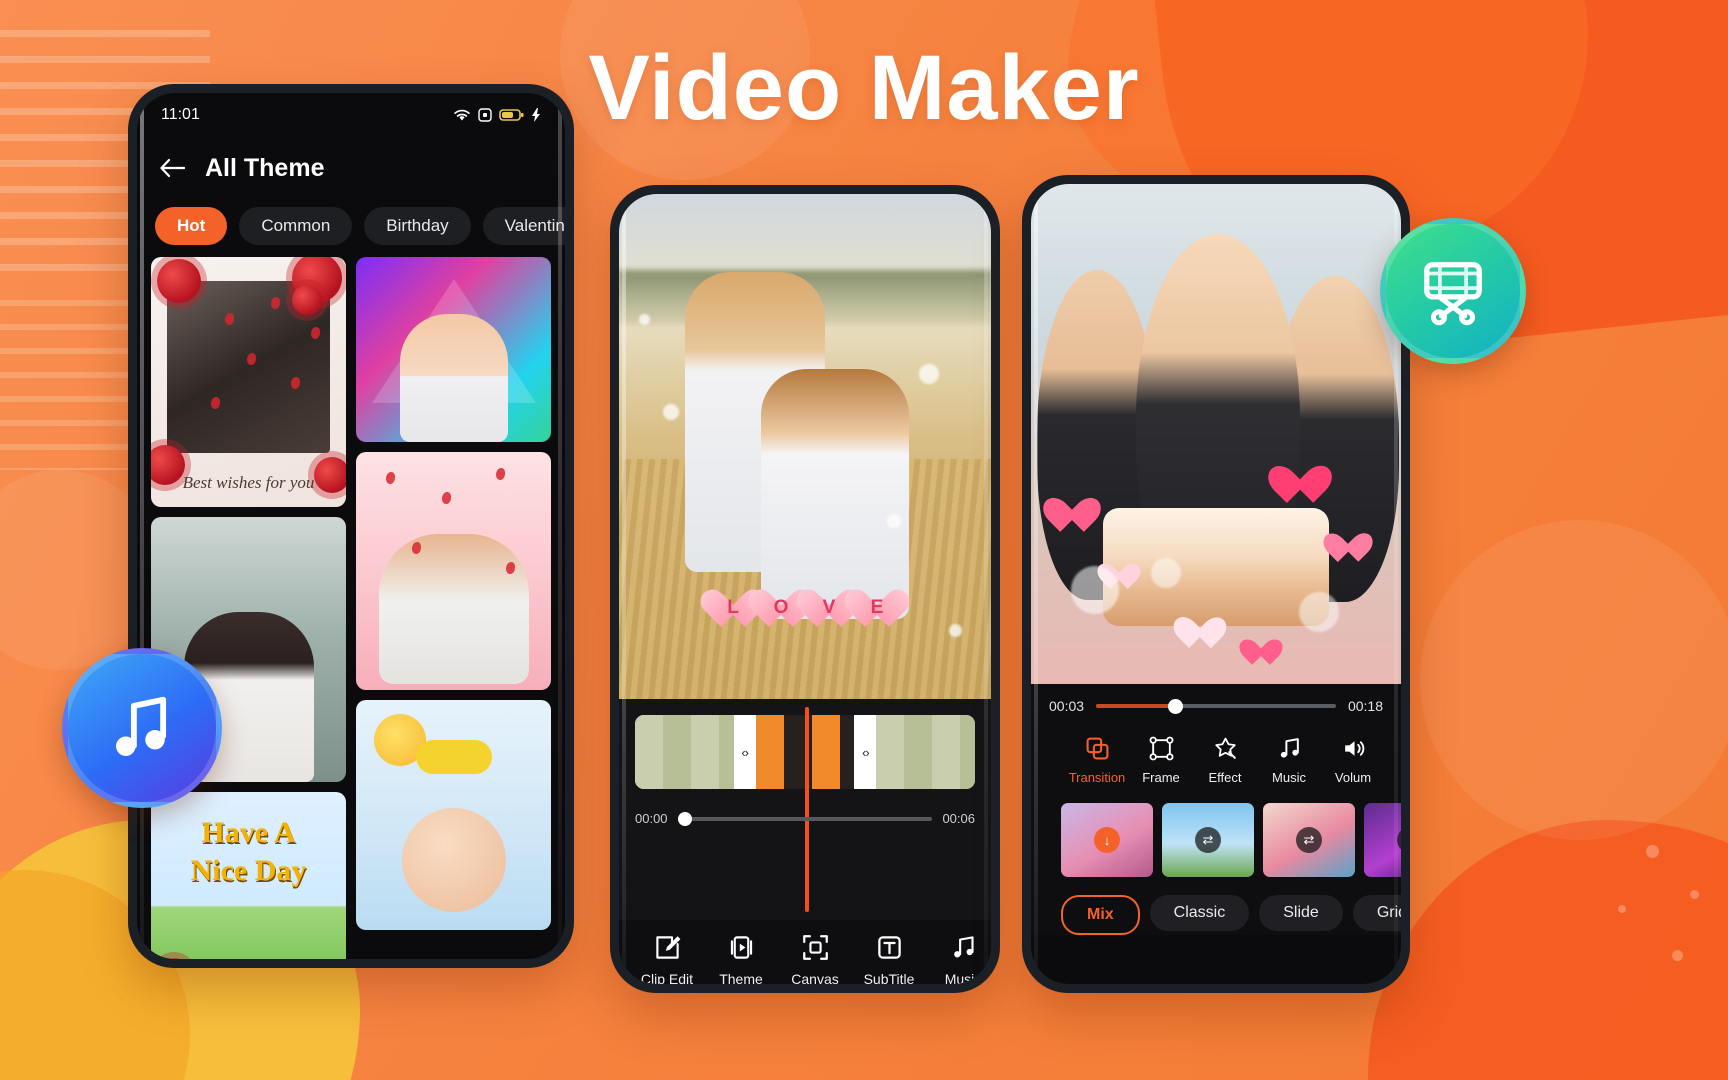  I want to click on playhead-icon, so click(807, 809).